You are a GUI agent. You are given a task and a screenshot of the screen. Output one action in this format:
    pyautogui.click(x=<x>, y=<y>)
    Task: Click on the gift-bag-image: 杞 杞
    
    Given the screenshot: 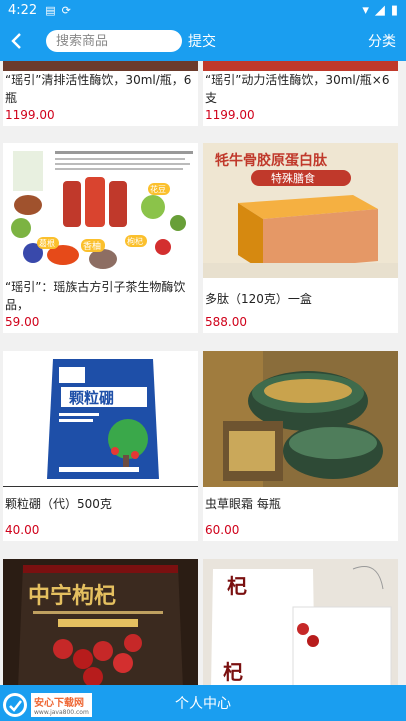 What is the action you would take?
    pyautogui.click(x=300, y=622)
    